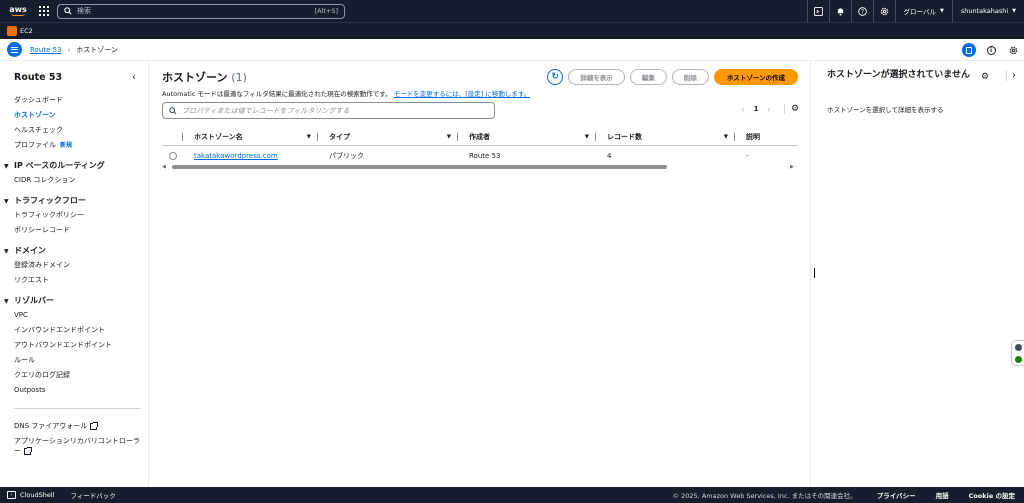 This screenshot has width=1024, height=503. Describe the element at coordinates (81, 145) in the screenshot. I see `sidebar-item-profiles: プロファイル 新規` at that location.